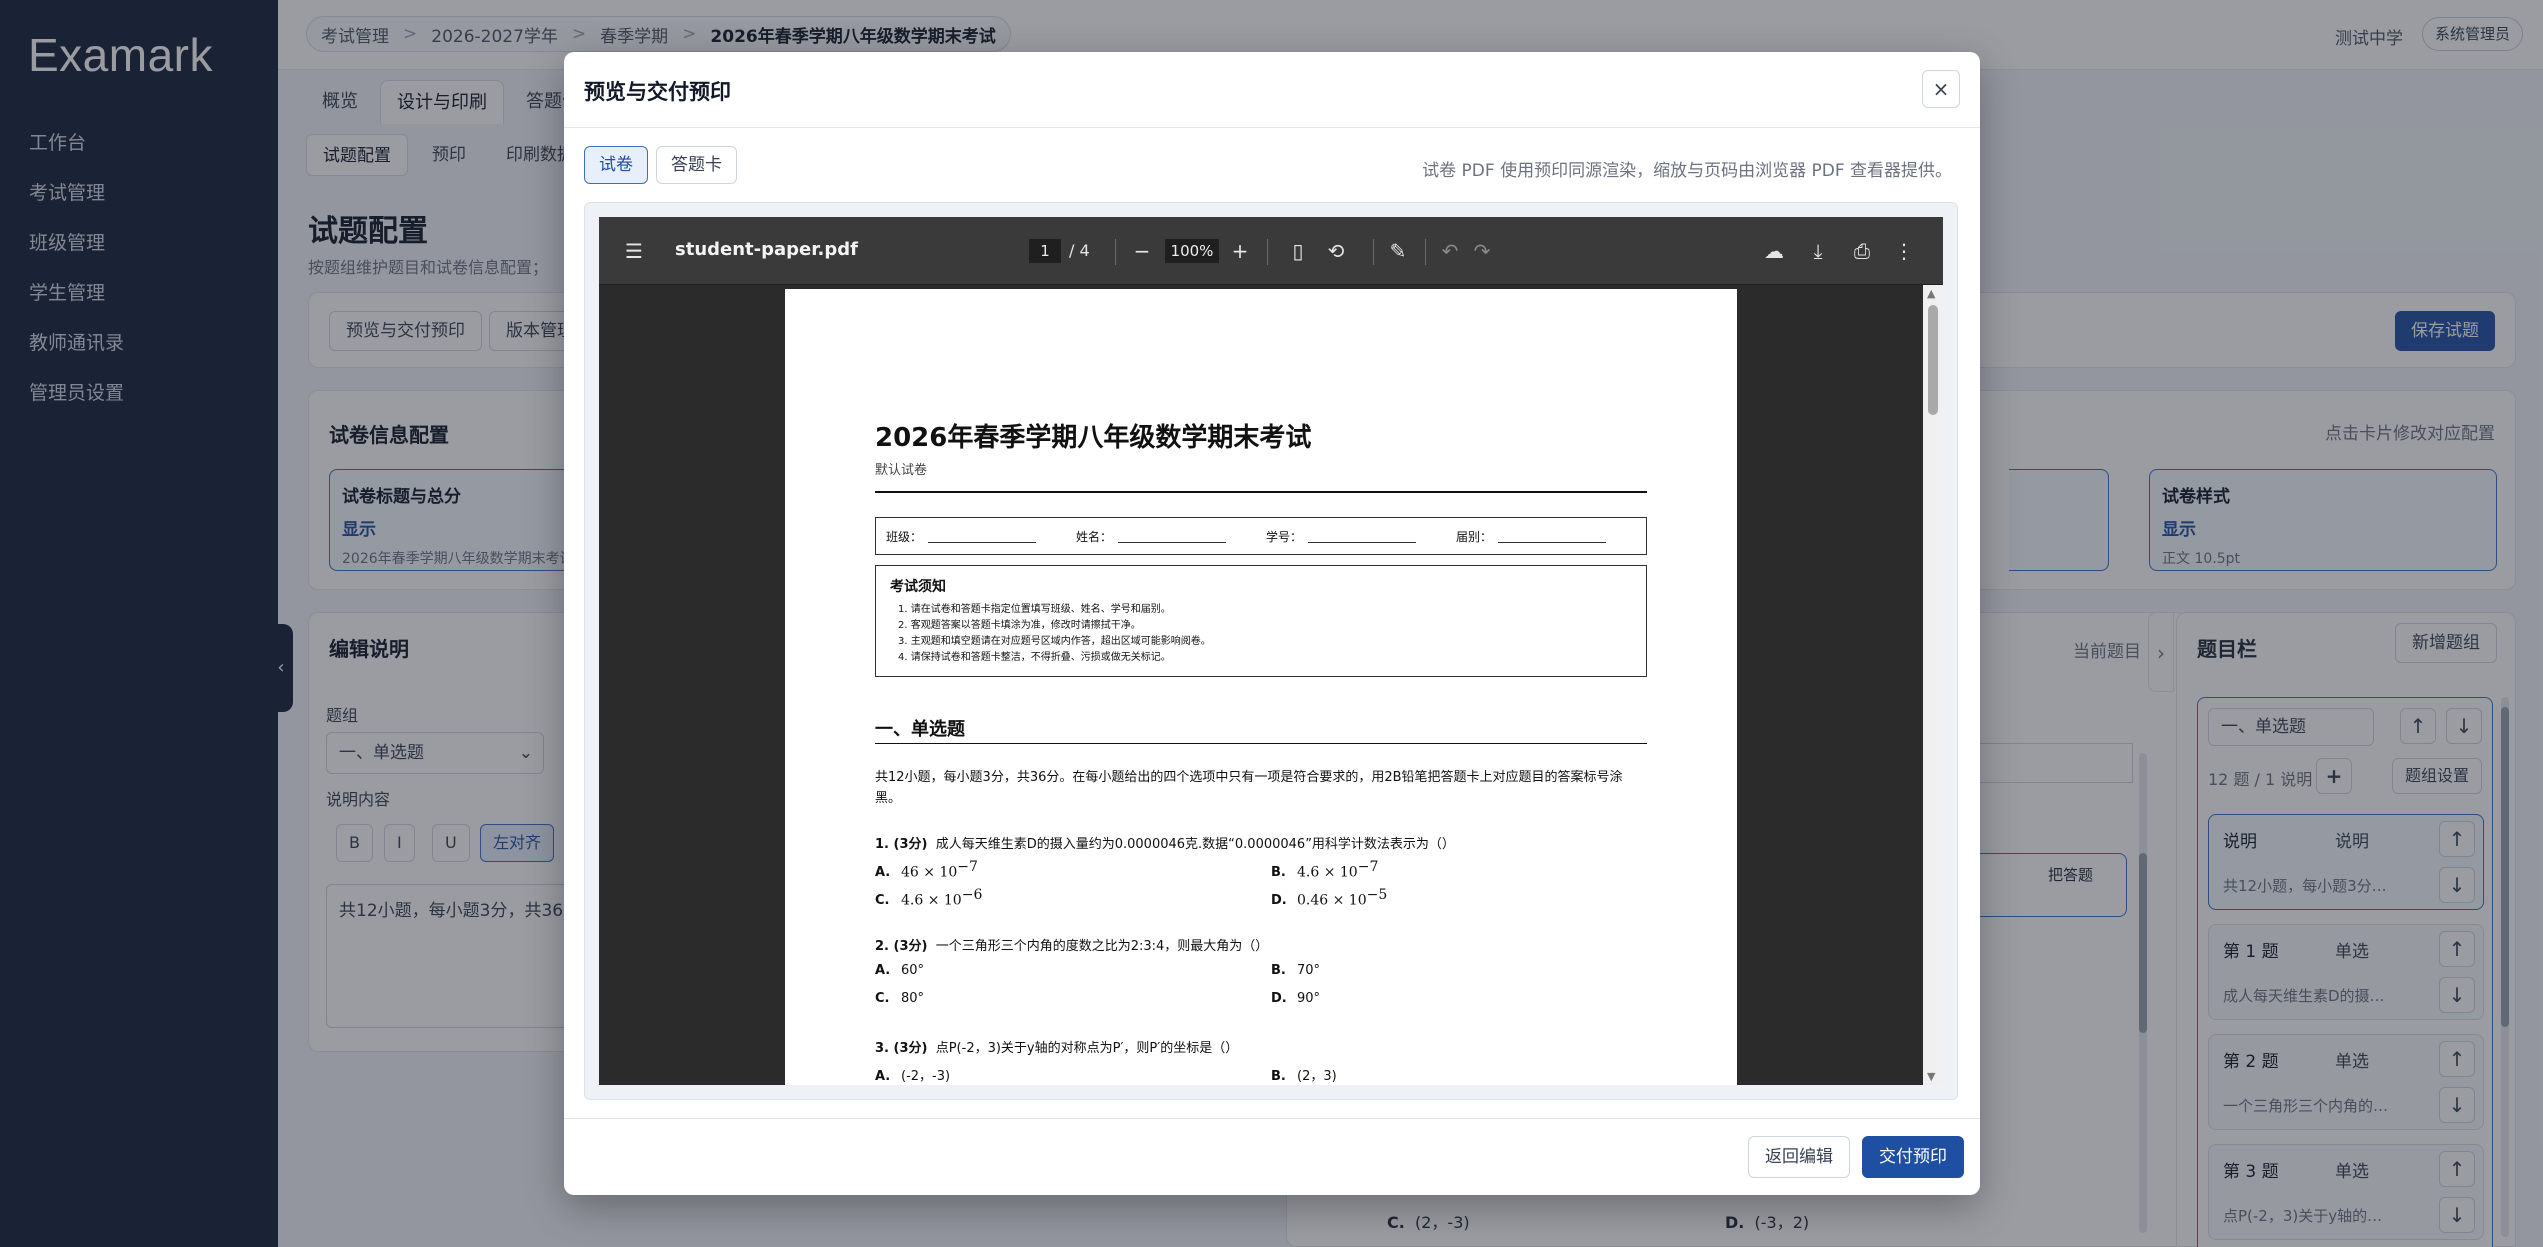  Describe the element at coordinates (1045, 251) in the screenshot. I see `page-number-input: 1` at that location.